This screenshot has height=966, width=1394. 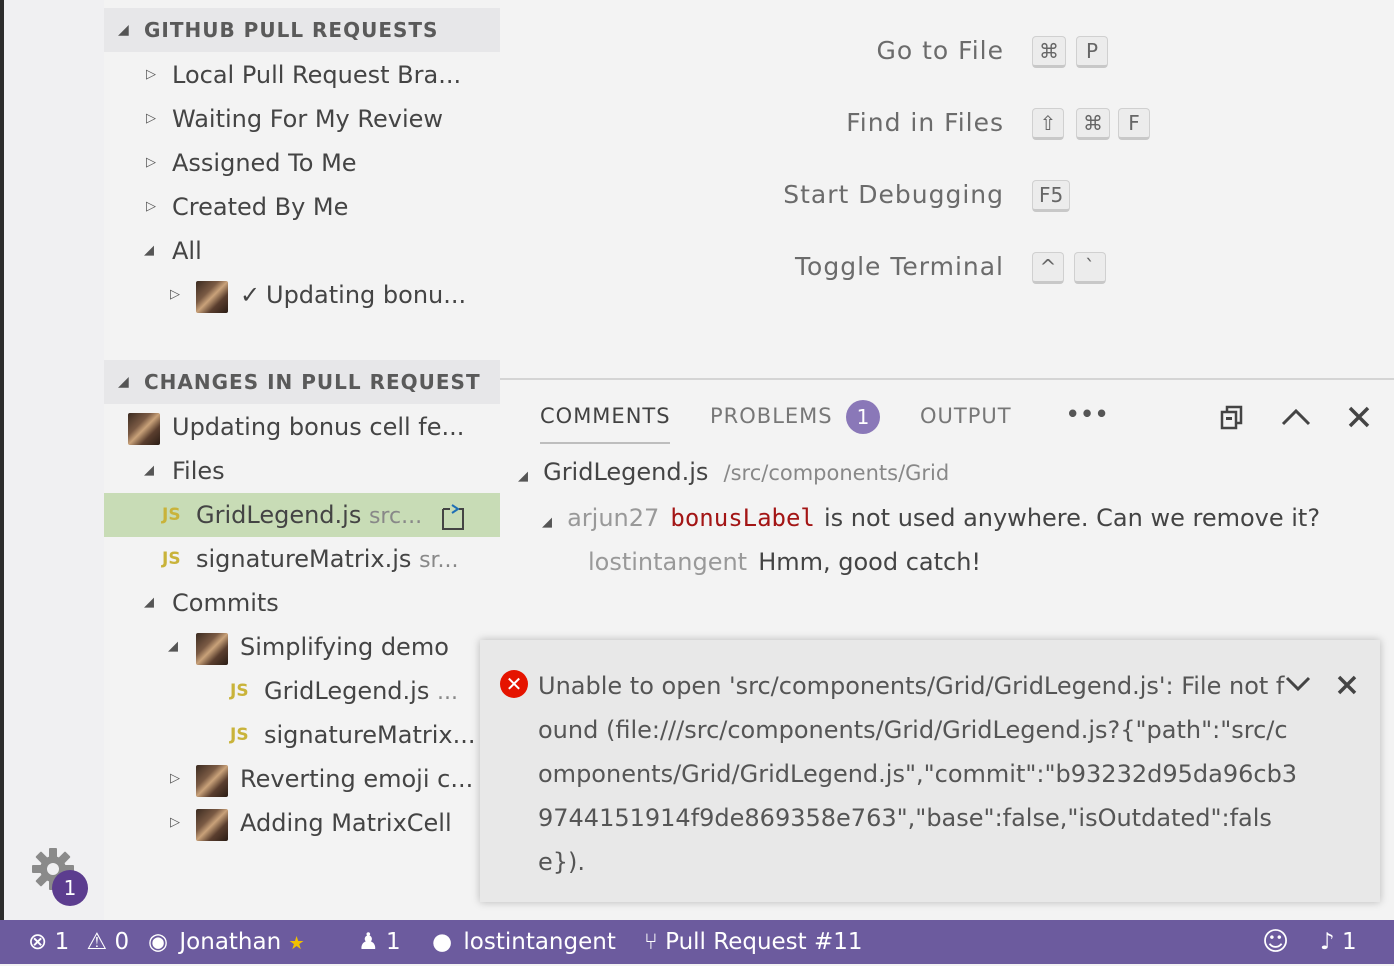 What do you see at coordinates (1051, 196) in the screenshot?
I see `key-cap: F5` at bounding box center [1051, 196].